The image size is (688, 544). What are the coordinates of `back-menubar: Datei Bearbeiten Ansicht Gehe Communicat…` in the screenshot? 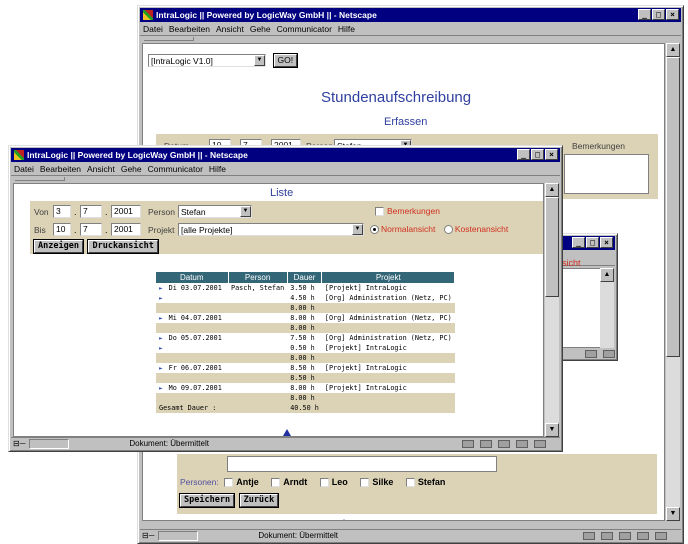 It's located at (410, 29).